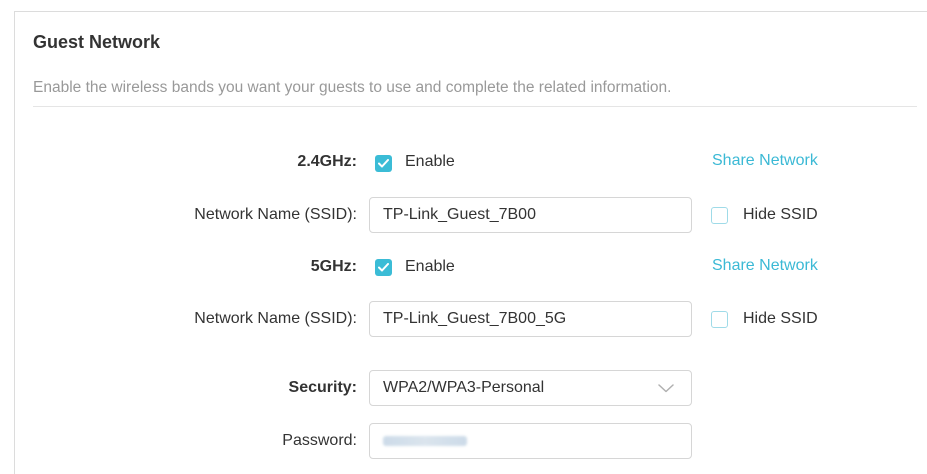 The height and width of the screenshot is (474, 927). What do you see at coordinates (765, 161) in the screenshot?
I see `band-24-share-network-link: Share Network` at bounding box center [765, 161].